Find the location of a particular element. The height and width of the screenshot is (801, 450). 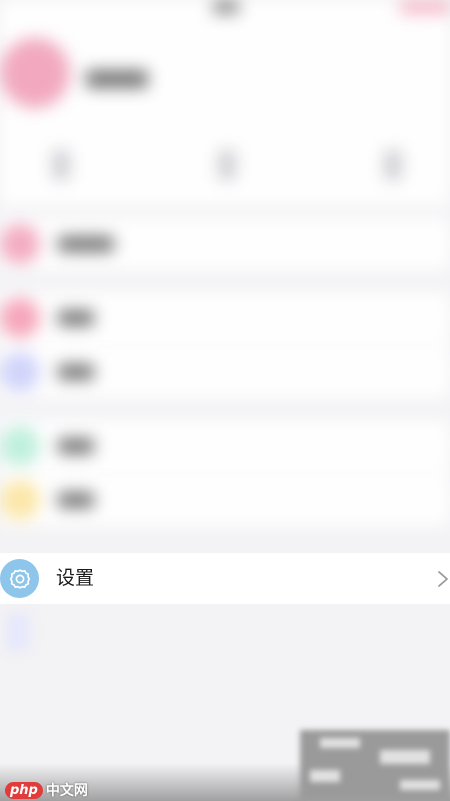

watermark-text: 中文网 is located at coordinates (66, 791).